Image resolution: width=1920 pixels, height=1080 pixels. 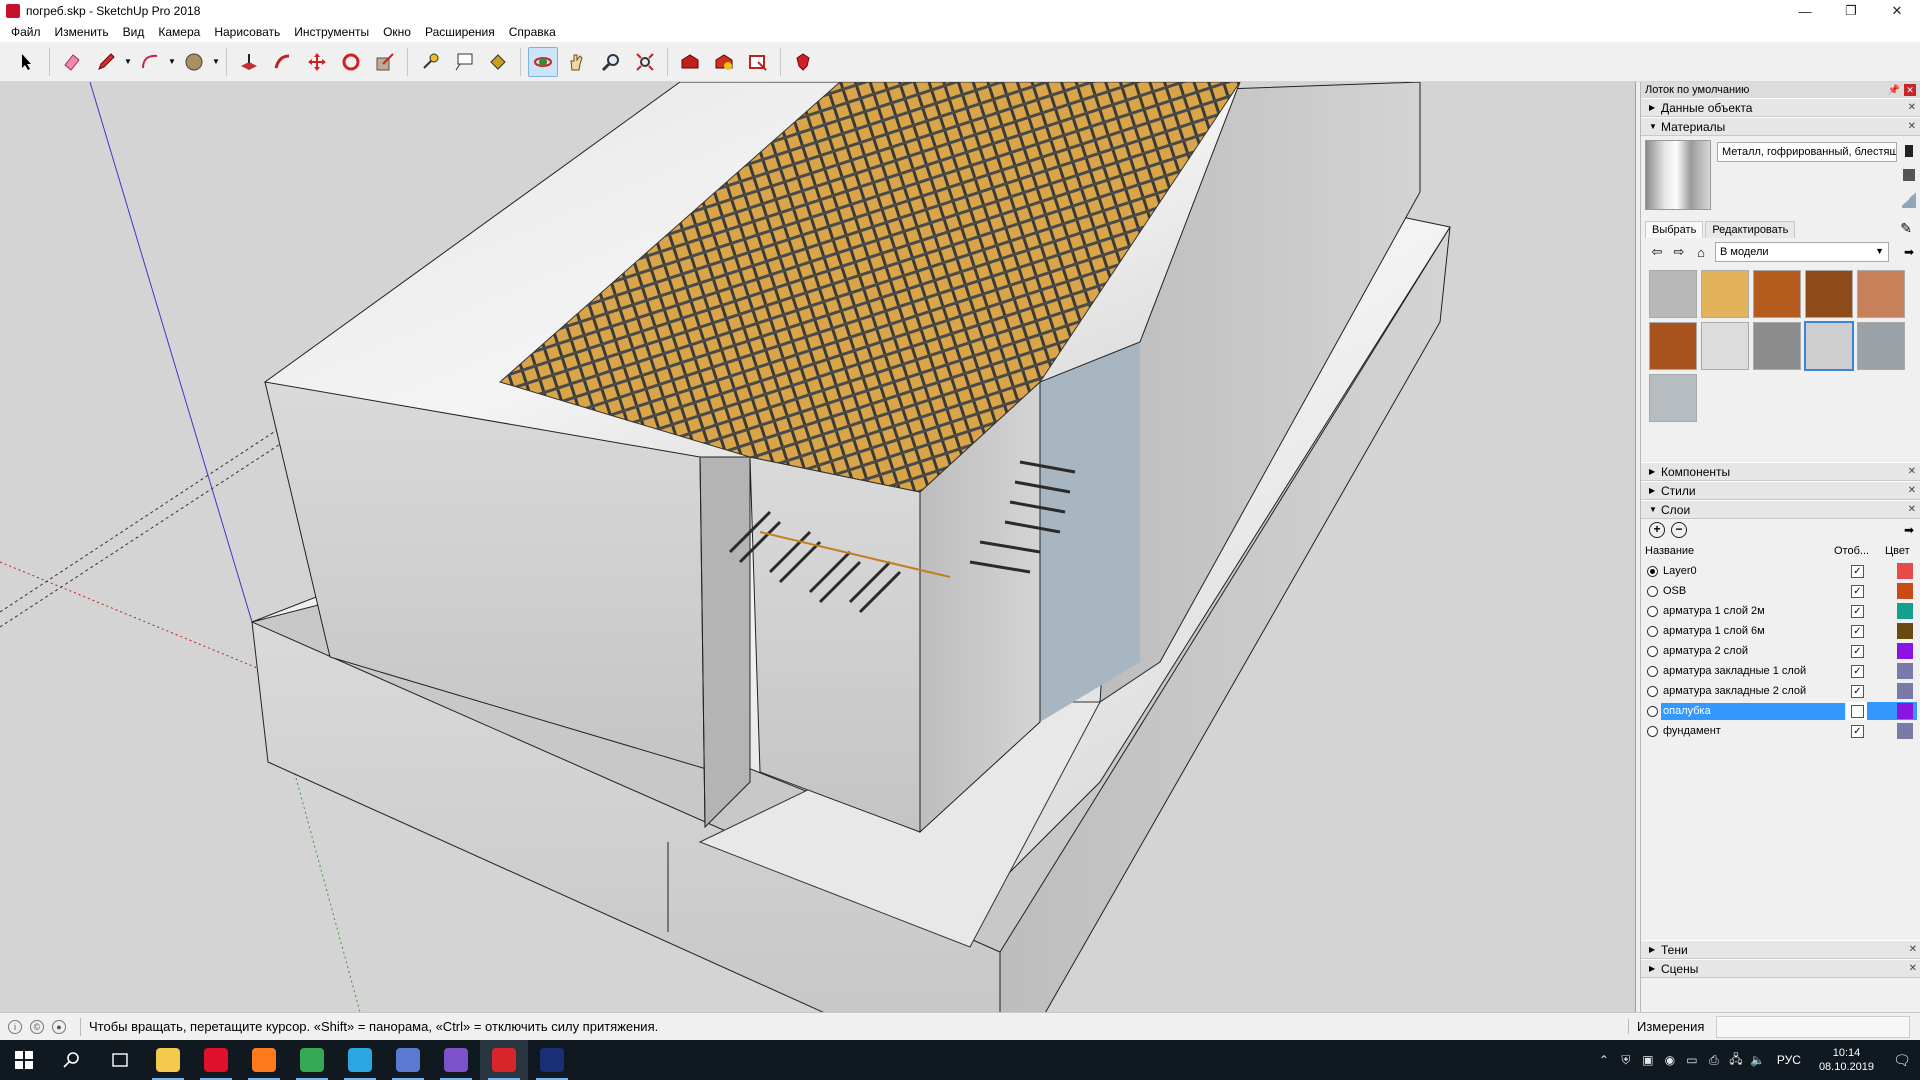 What do you see at coordinates (1829, 346) in the screenshot?
I see `material-swatch-metal-corrugated` at bounding box center [1829, 346].